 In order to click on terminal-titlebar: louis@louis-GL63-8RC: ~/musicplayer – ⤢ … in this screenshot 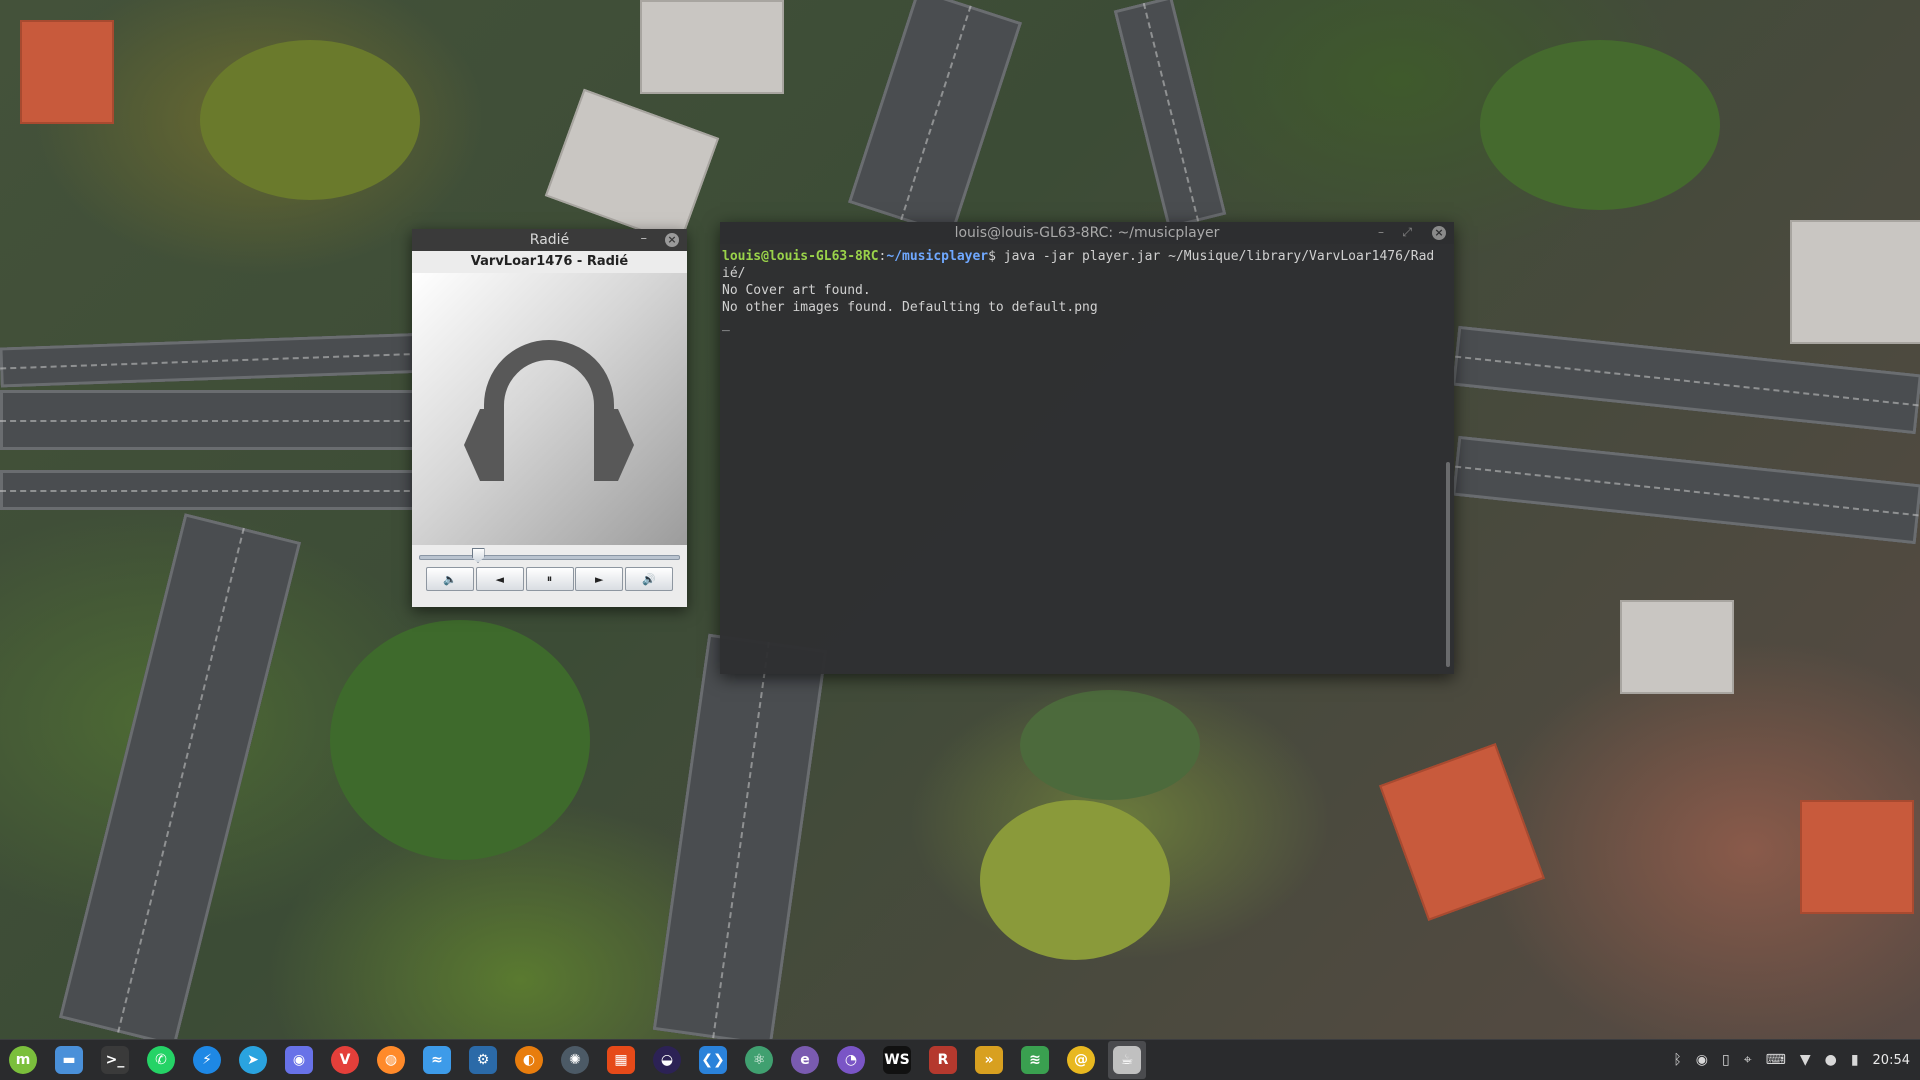, I will do `click(1087, 233)`.